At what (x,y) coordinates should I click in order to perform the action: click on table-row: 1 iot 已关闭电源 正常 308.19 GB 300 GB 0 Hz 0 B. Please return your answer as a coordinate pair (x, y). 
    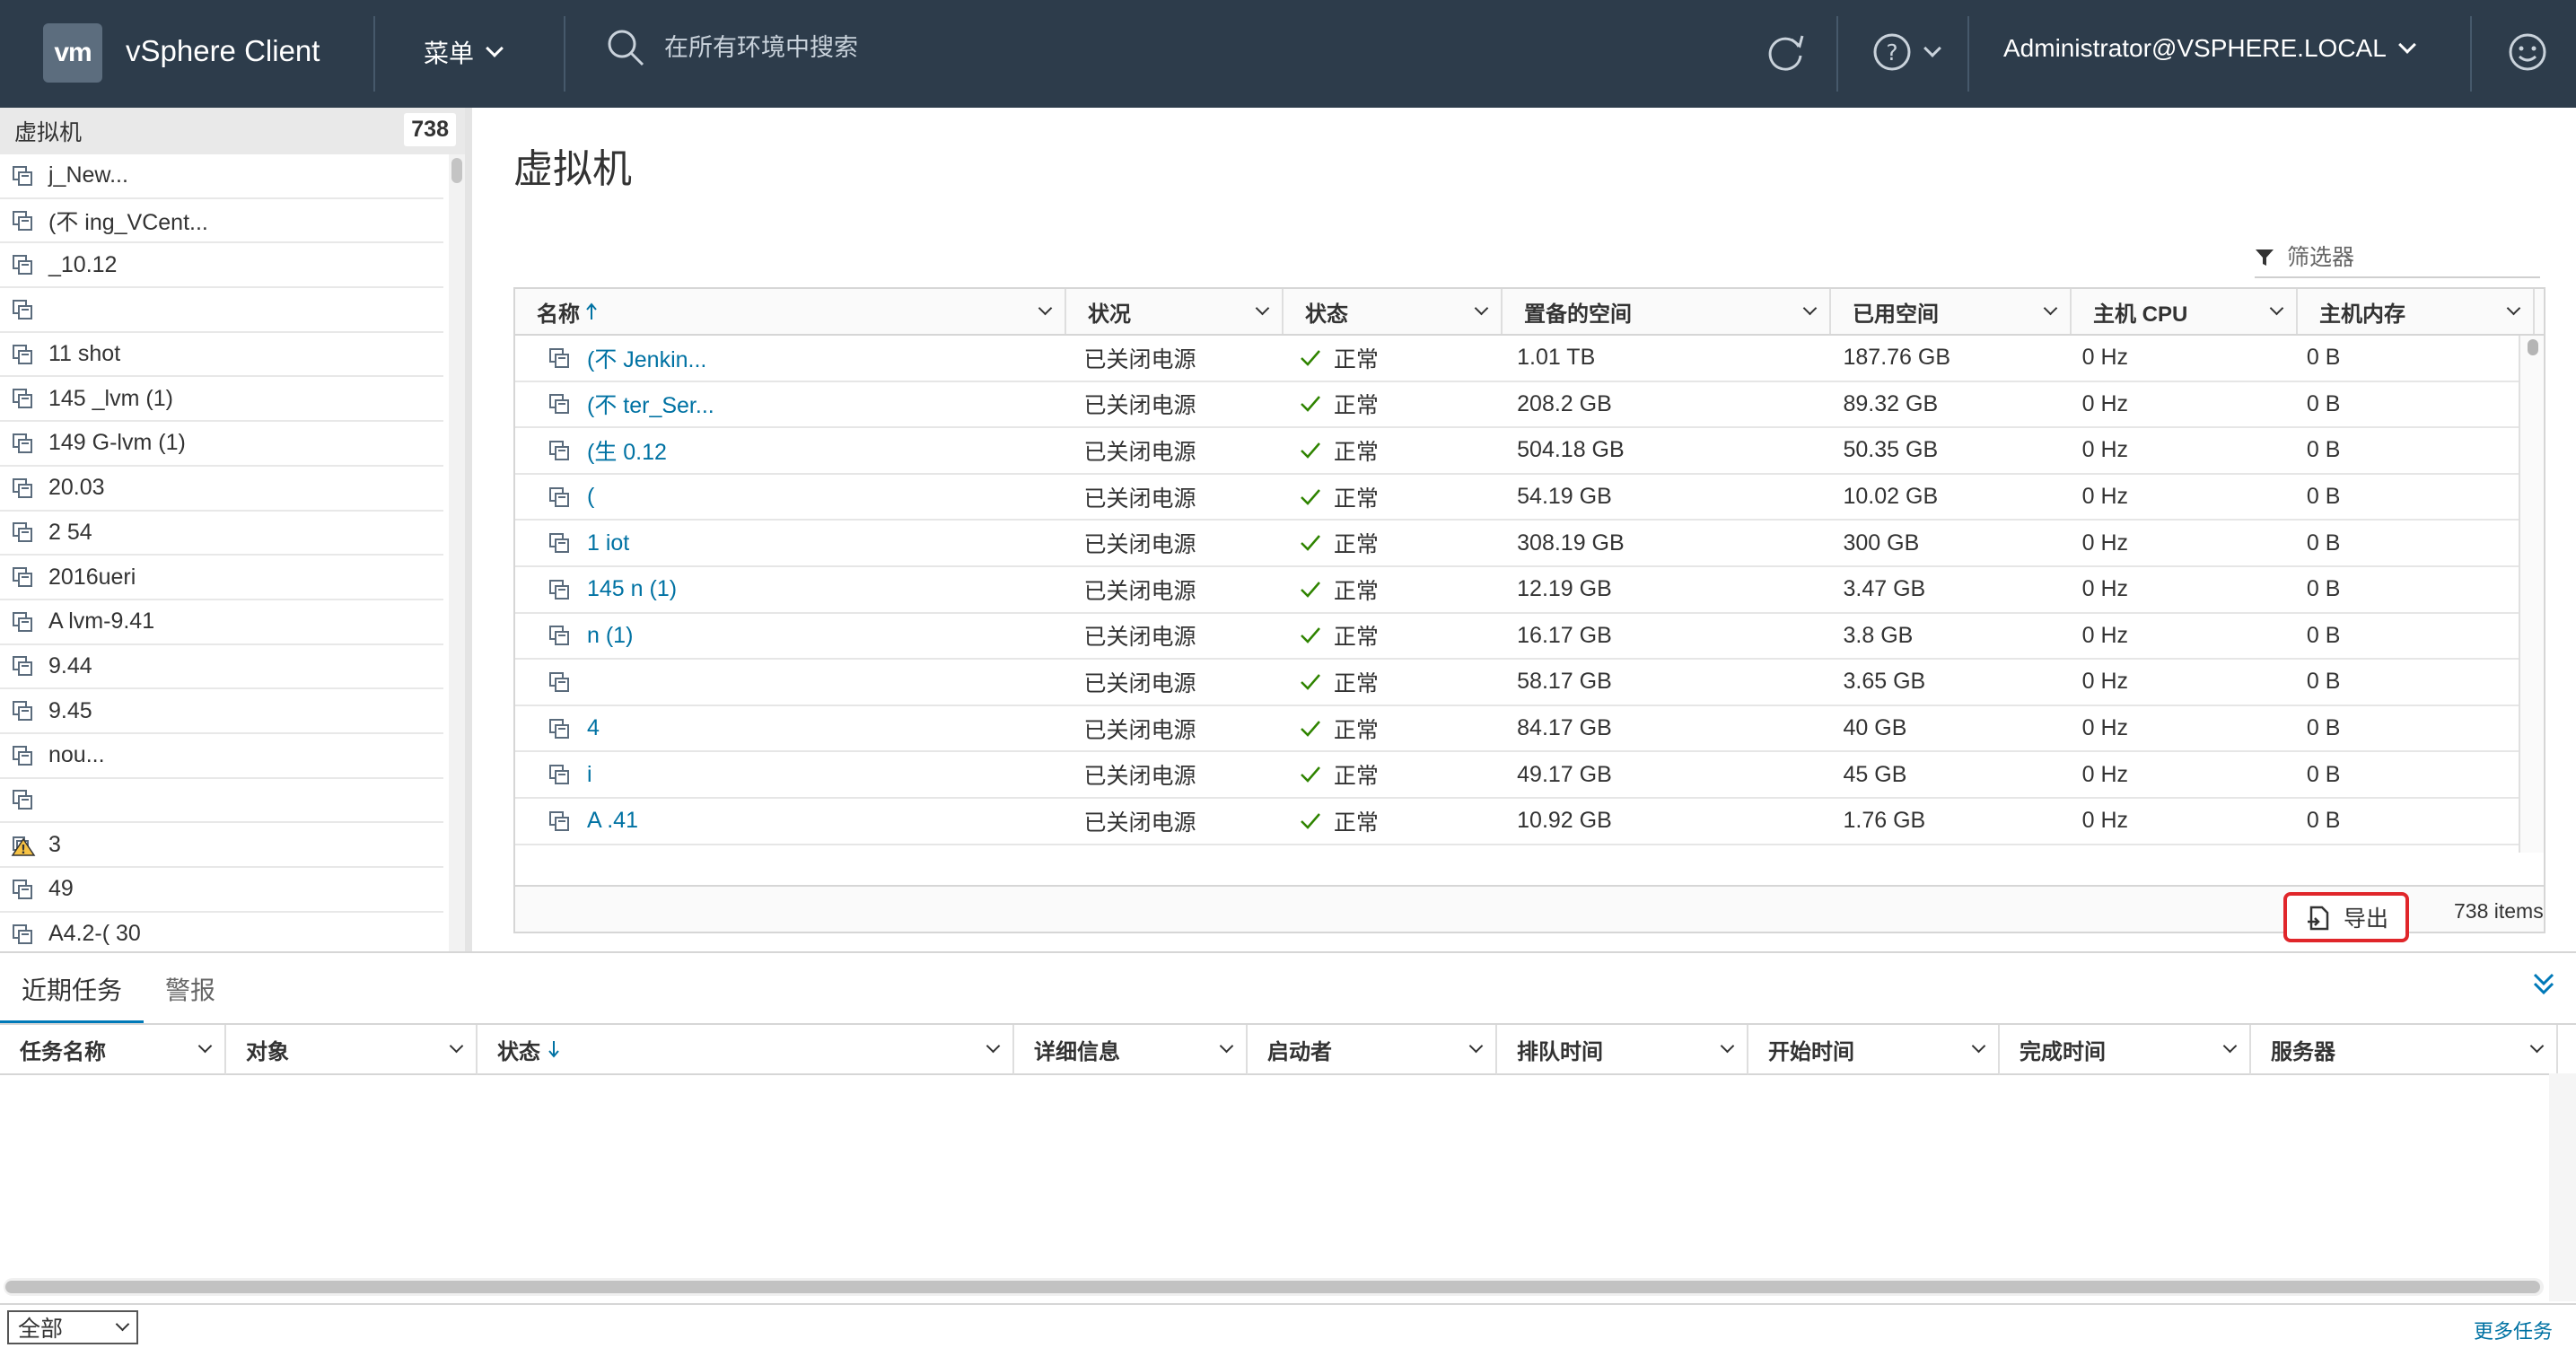
    Looking at the image, I should click on (1517, 544).